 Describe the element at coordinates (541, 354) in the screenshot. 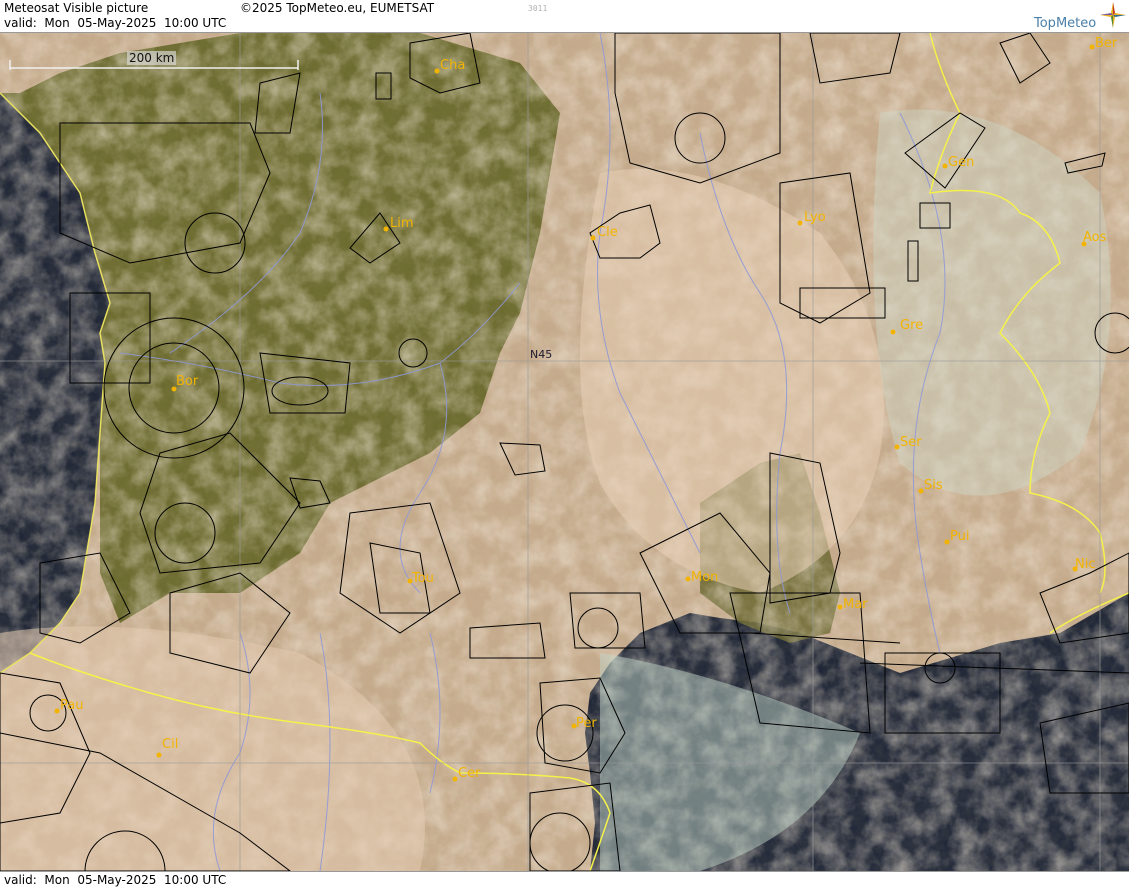

I see `gridline-label: N45` at that location.